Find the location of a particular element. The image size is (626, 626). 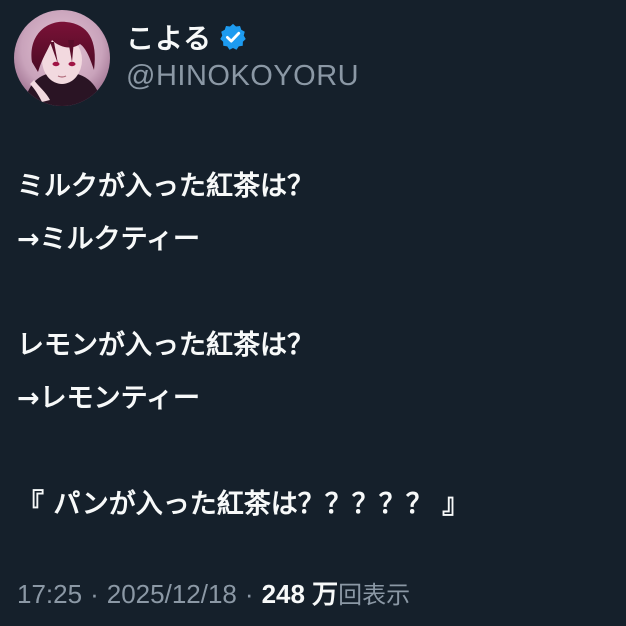

avatar-image is located at coordinates (62, 58).